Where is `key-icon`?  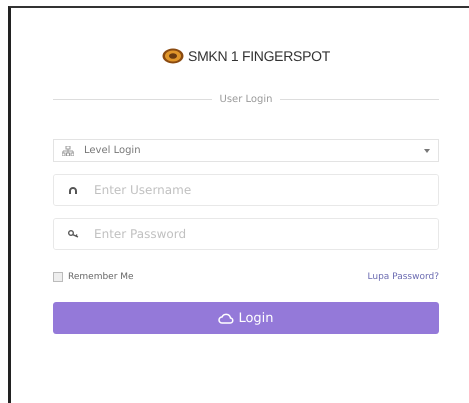 key-icon is located at coordinates (74, 234).